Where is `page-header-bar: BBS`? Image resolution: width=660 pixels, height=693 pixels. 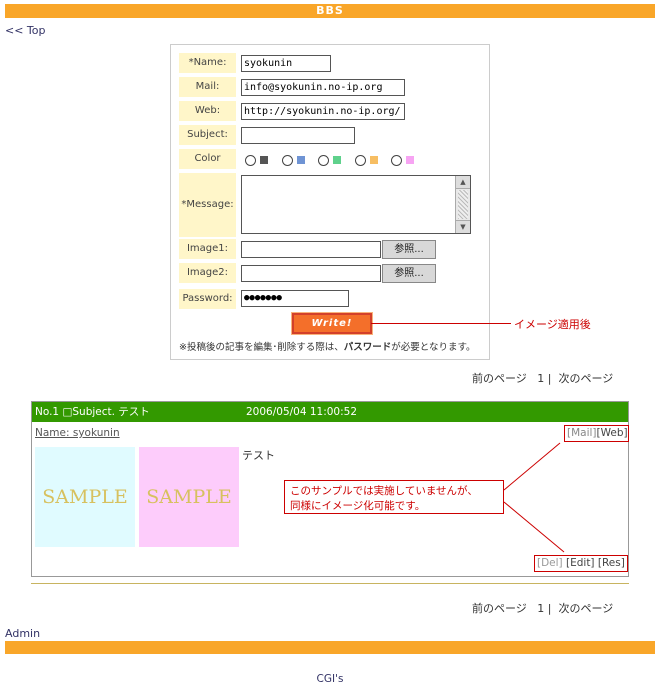
page-header-bar: BBS is located at coordinates (330, 11).